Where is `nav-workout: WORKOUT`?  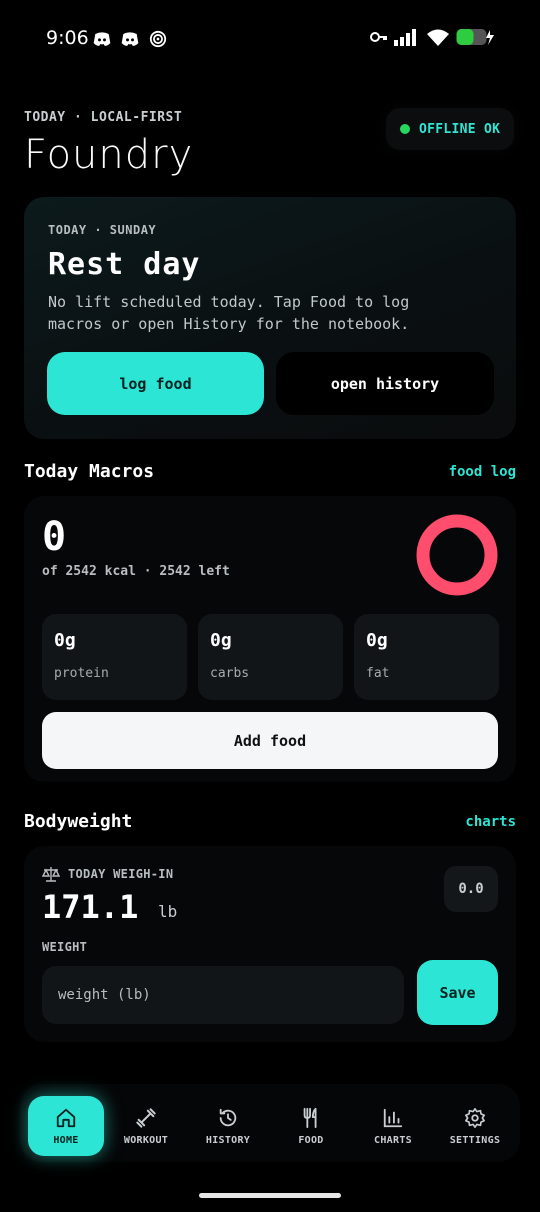 nav-workout: WORKOUT is located at coordinates (146, 1126).